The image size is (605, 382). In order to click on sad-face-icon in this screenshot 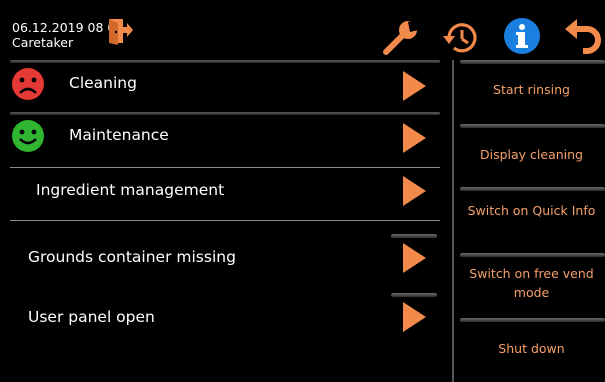, I will do `click(28, 84)`.